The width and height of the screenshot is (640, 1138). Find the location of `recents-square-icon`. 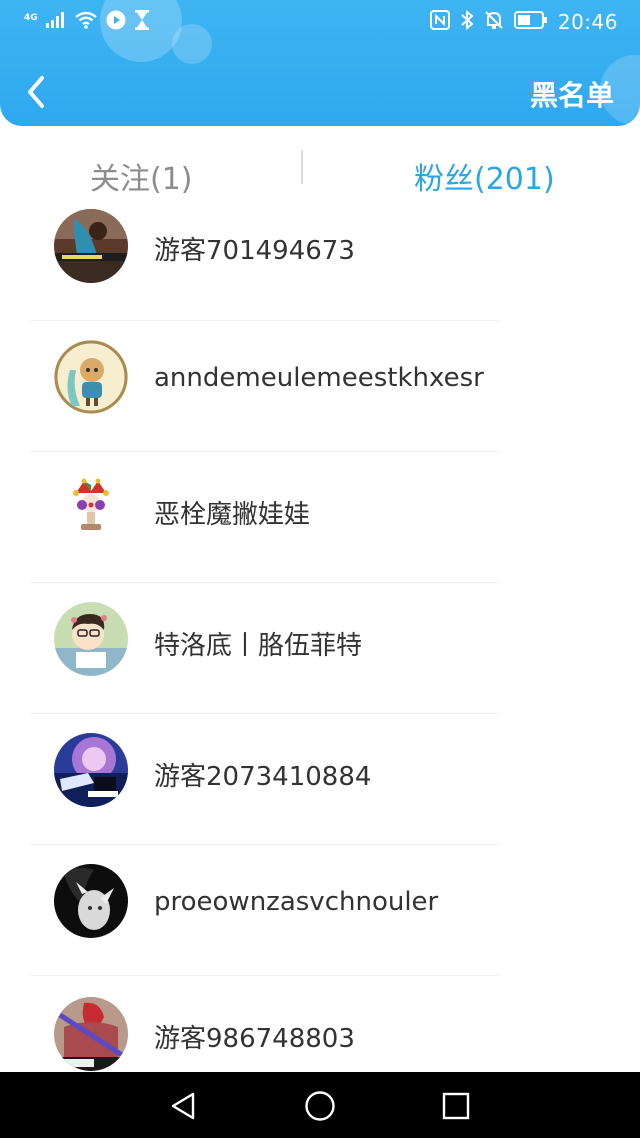

recents-square-icon is located at coordinates (456, 1106).